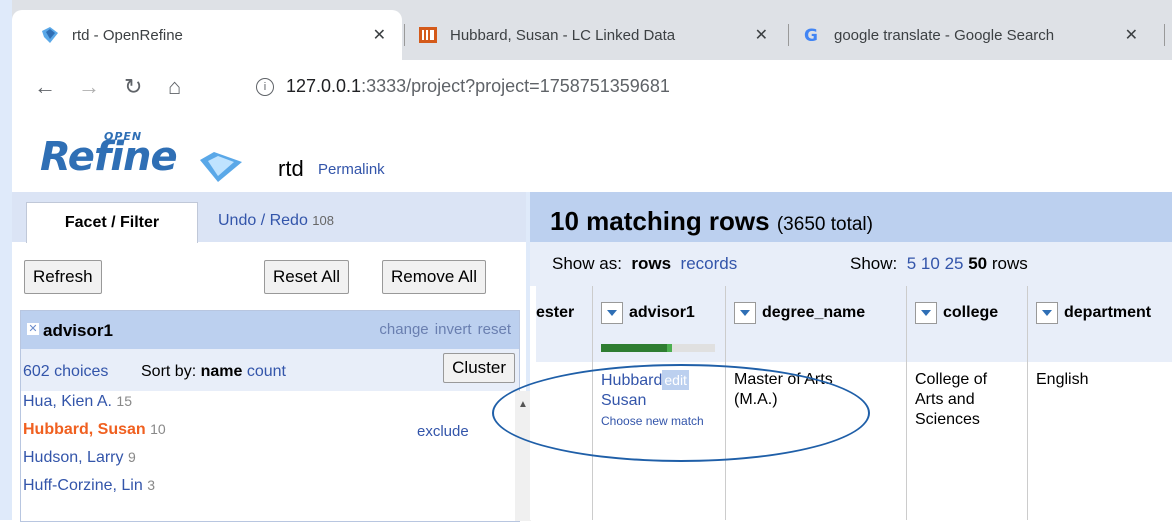 The height and width of the screenshot is (522, 1172). What do you see at coordinates (623, 400) in the screenshot?
I see `advisor-match-link-2: Susan` at bounding box center [623, 400].